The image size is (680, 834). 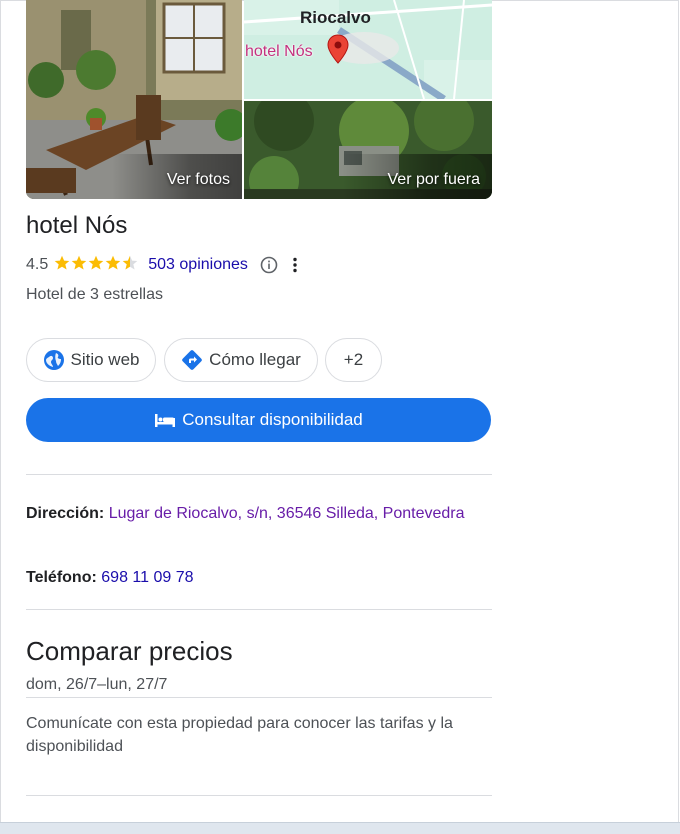 What do you see at coordinates (61, 577) in the screenshot?
I see `phone-label: Teléfono:` at bounding box center [61, 577].